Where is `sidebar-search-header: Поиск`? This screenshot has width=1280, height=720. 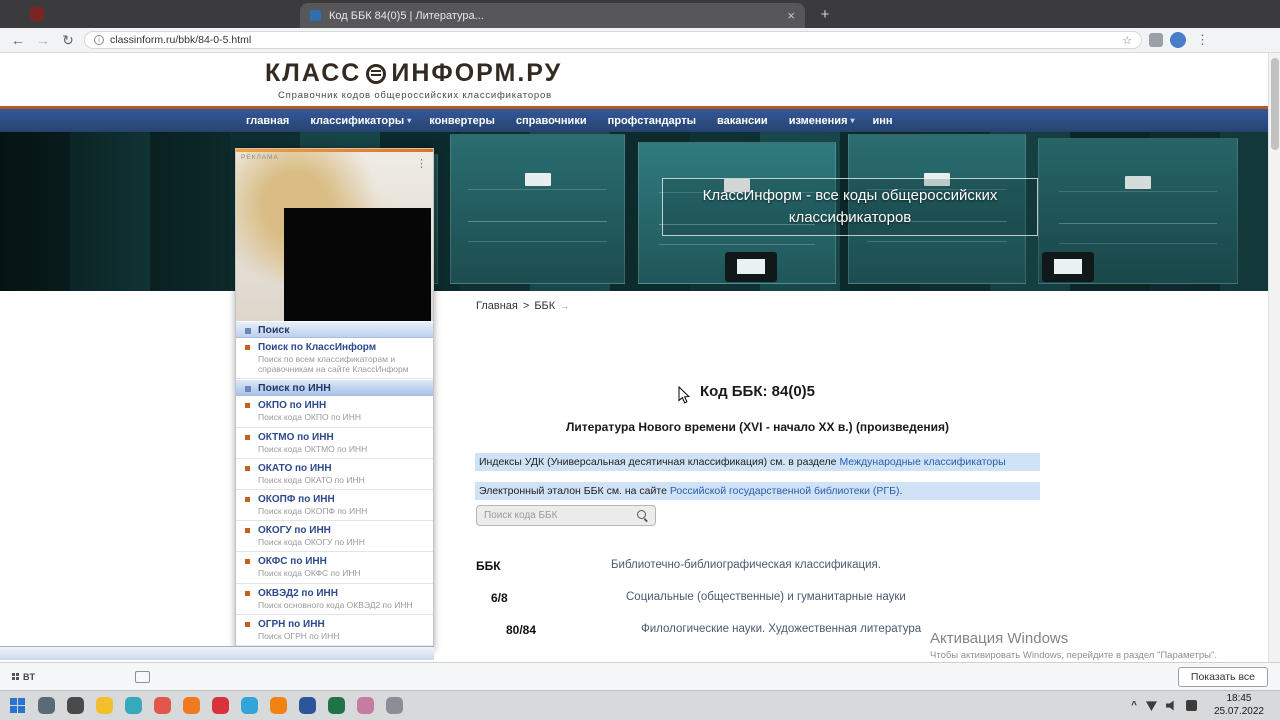 sidebar-search-header: Поиск is located at coordinates (334, 329).